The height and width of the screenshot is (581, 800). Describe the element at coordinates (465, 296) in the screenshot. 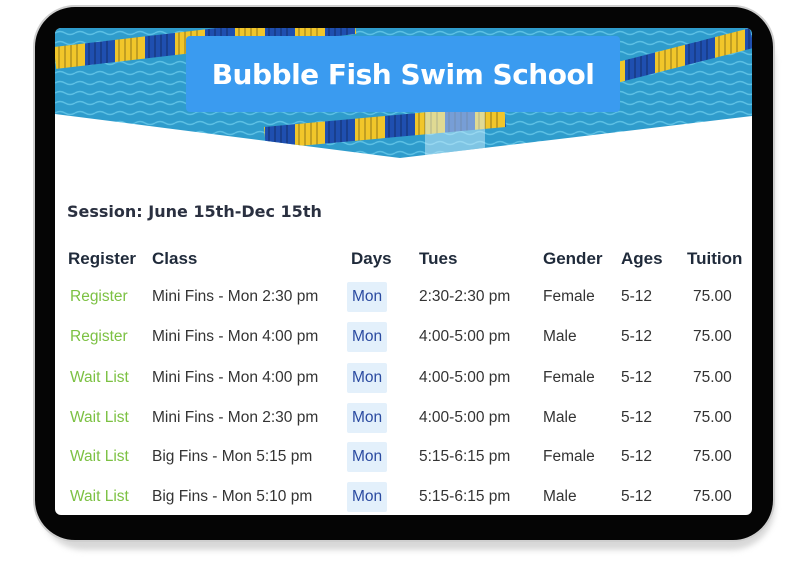

I see `cell-time: 2:30-2:30 pm` at that location.